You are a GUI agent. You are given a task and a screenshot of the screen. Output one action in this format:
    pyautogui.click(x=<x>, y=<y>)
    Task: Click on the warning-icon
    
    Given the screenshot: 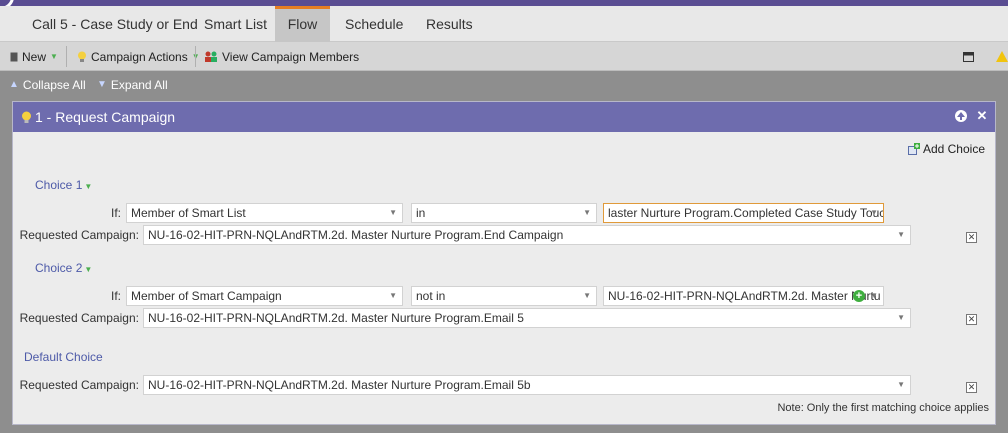 What is the action you would take?
    pyautogui.click(x=1002, y=56)
    